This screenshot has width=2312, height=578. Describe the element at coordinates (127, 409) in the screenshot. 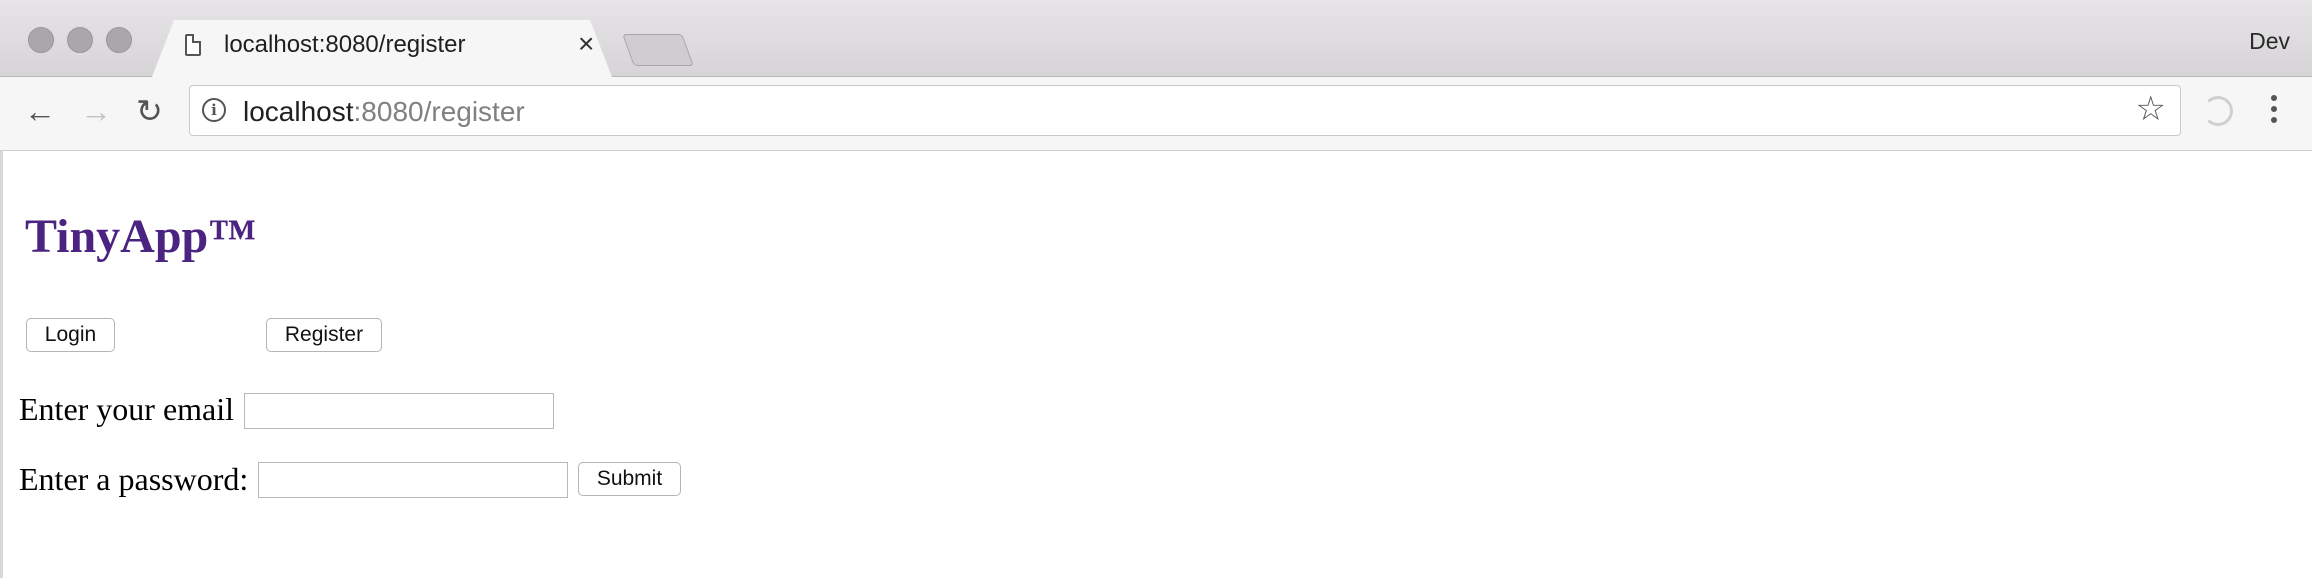

I see `email-label: Enter your email` at that location.